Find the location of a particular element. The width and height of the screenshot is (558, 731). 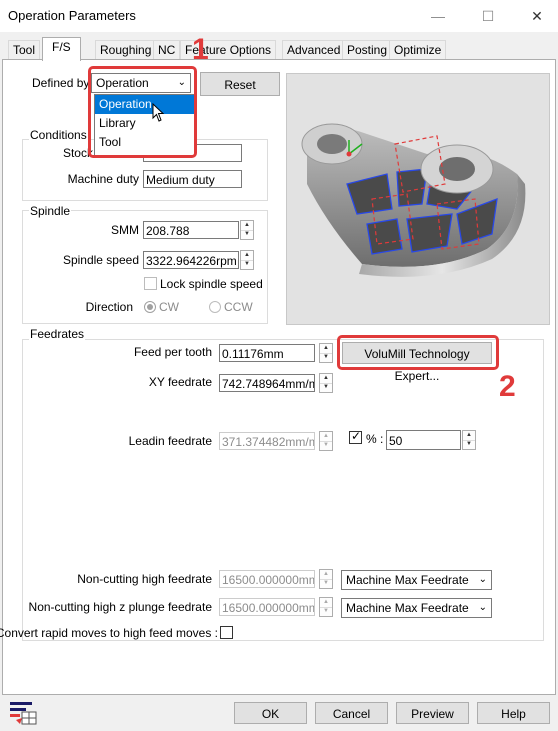

checkmark-icon: ✓ is located at coordinates (356, 436).